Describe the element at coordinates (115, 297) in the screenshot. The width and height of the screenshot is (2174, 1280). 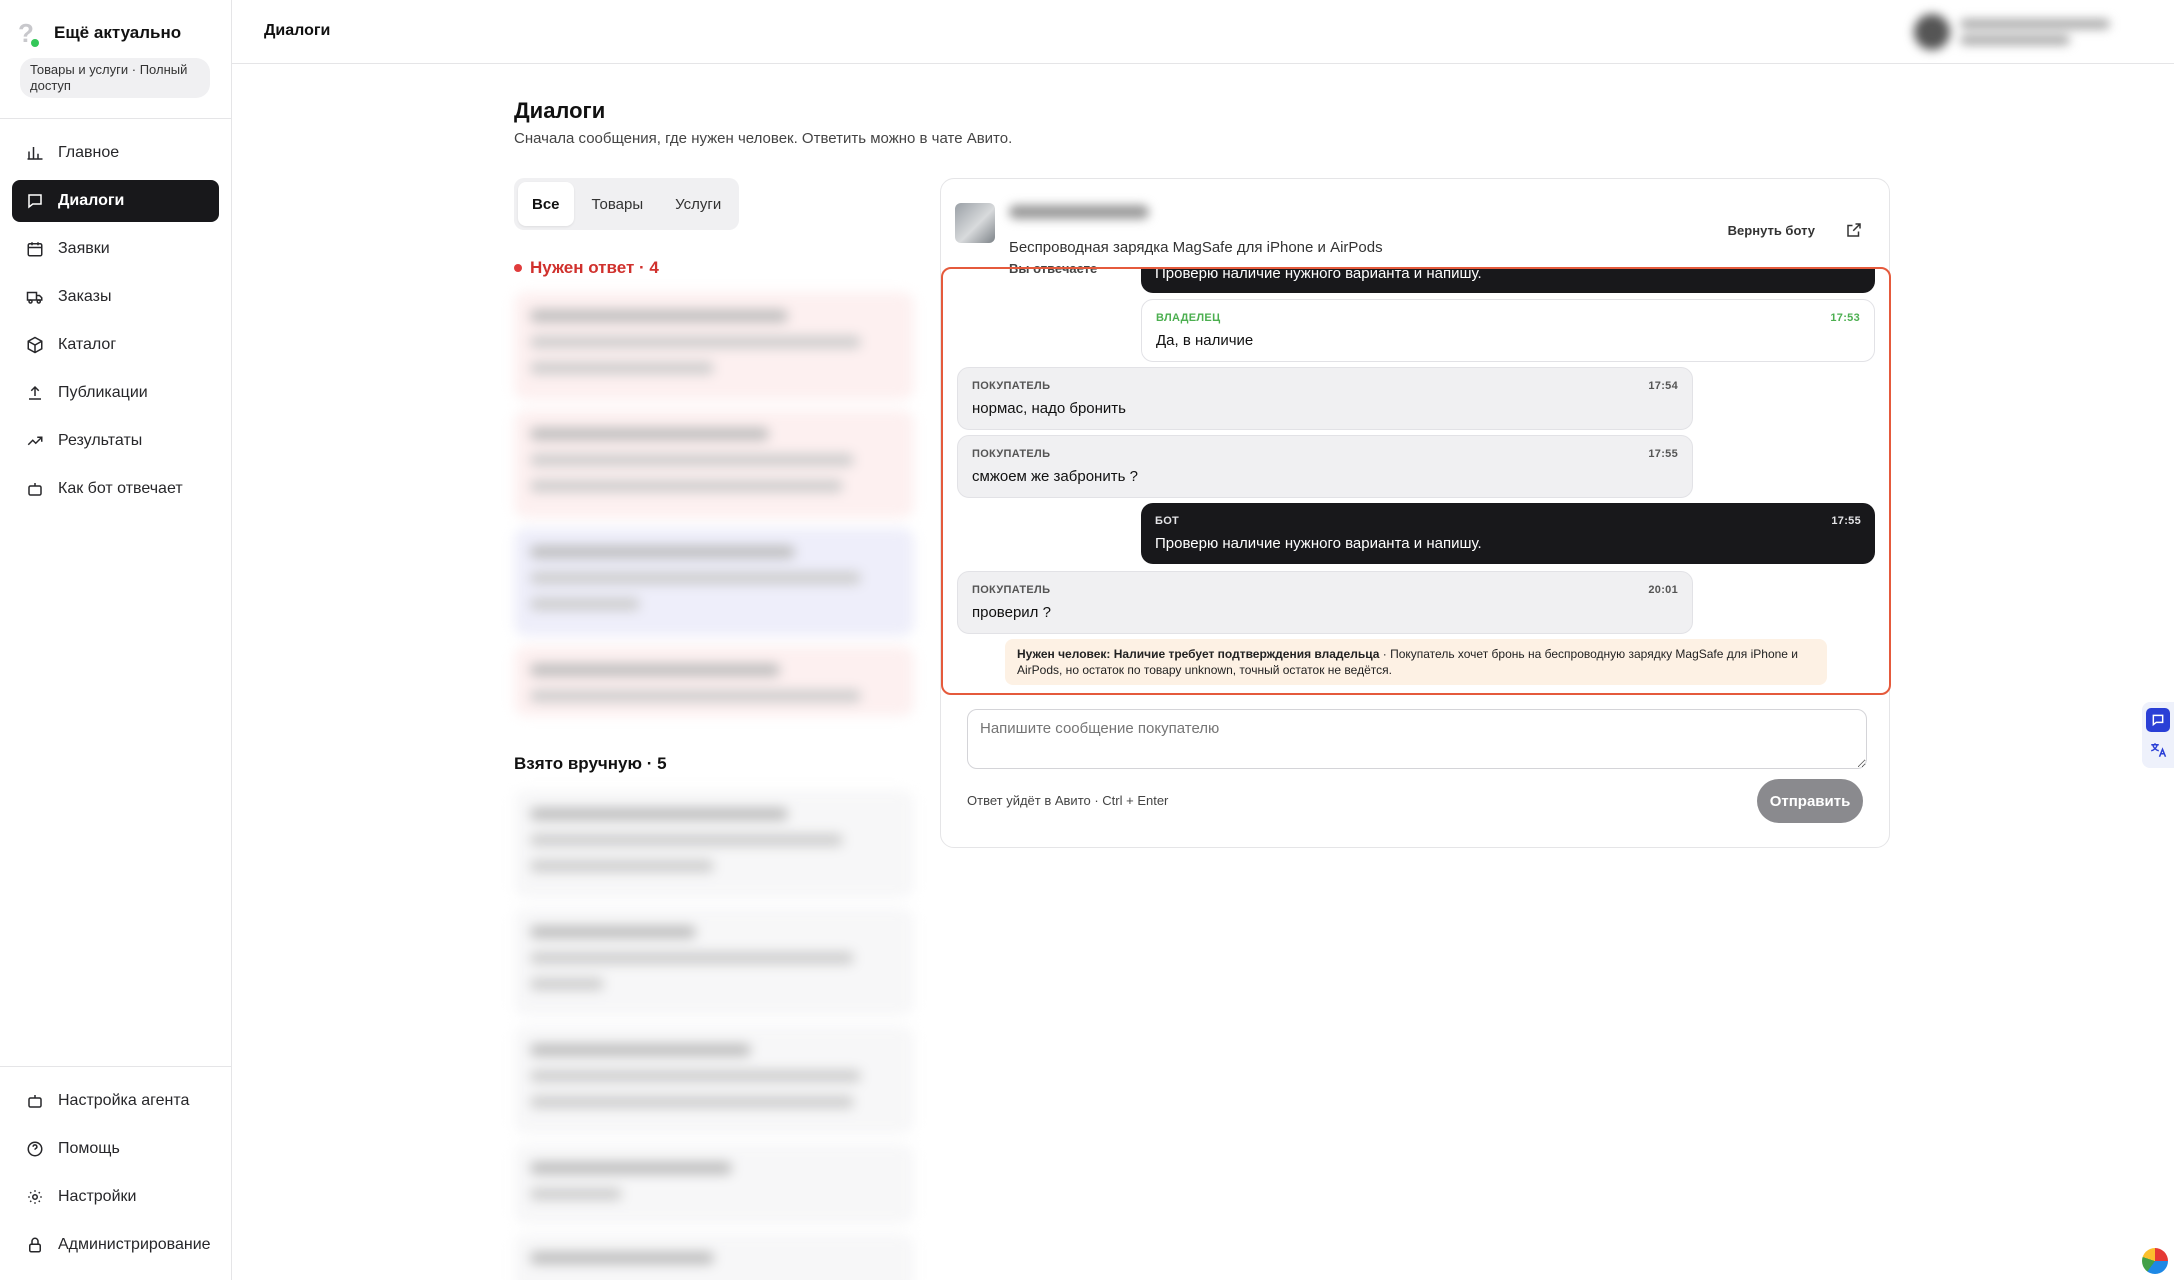
I see `sidebar-item-orders: Заказы` at that location.